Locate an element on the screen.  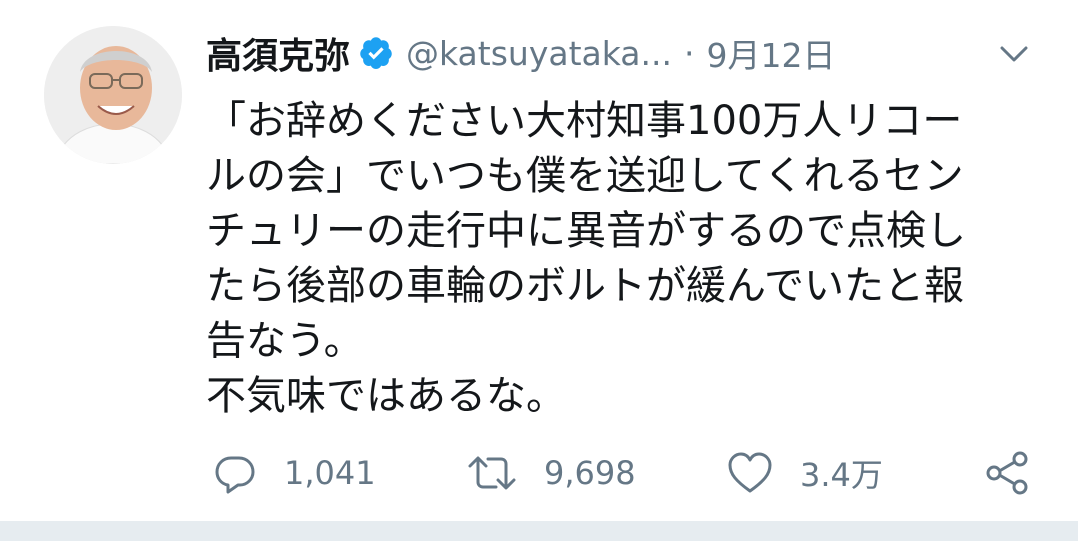
avatar is located at coordinates (113, 95).